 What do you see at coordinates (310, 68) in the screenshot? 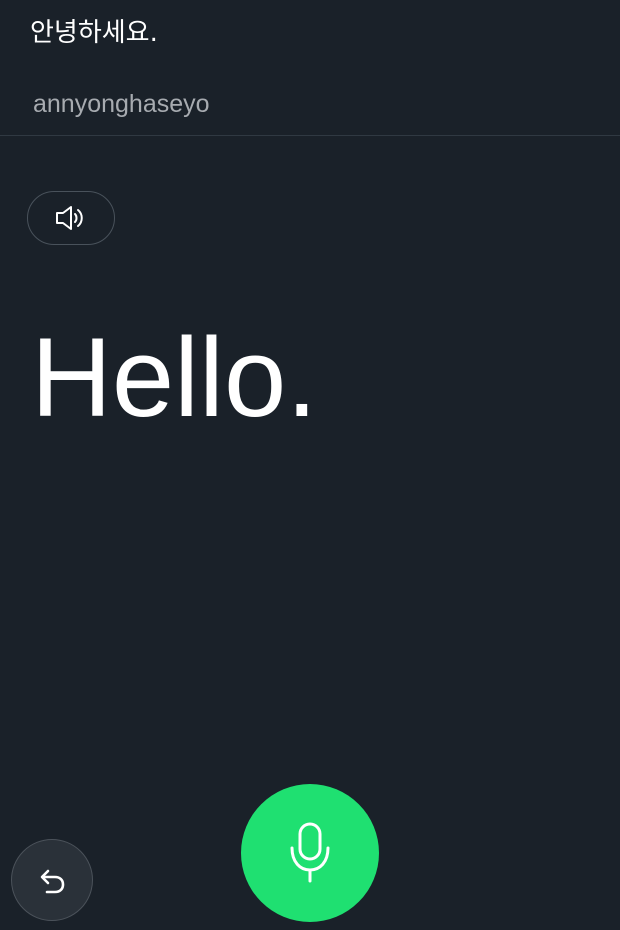
I see `source-panel: 안녕하세요. annyonghaseyo` at bounding box center [310, 68].